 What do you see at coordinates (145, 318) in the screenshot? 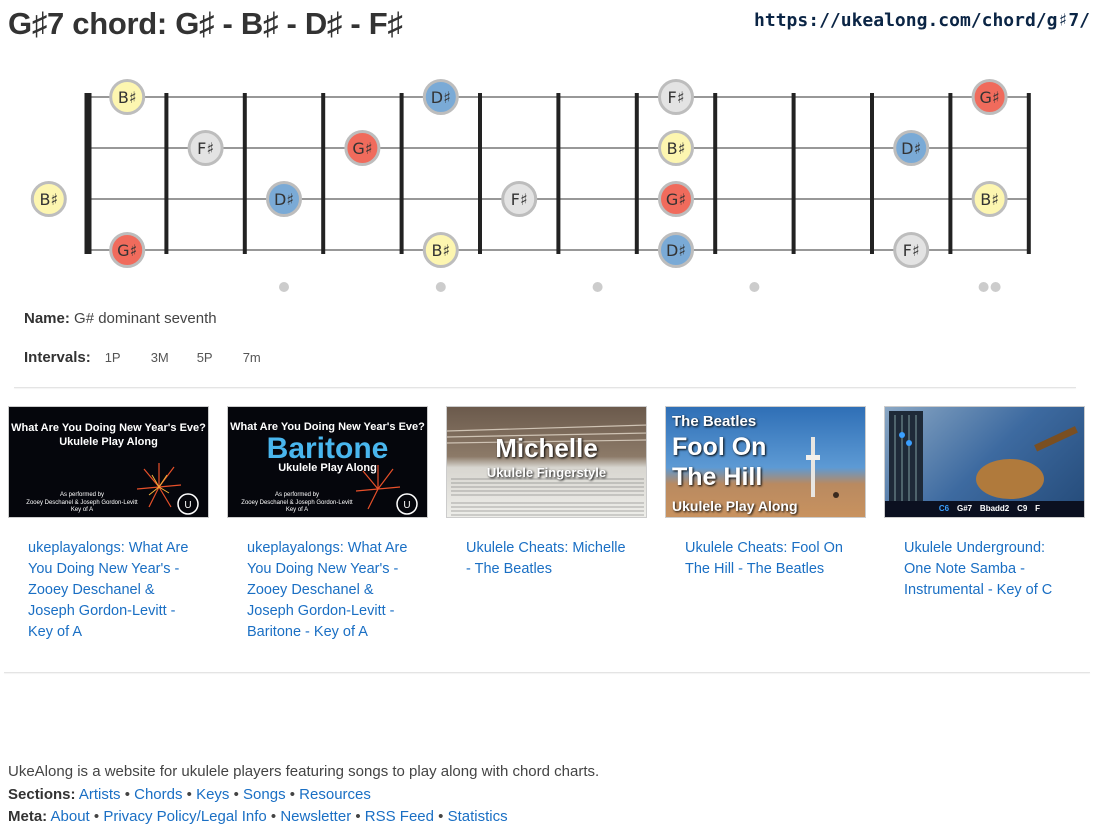
I see `chord-name-value: G# dominant seventh` at bounding box center [145, 318].